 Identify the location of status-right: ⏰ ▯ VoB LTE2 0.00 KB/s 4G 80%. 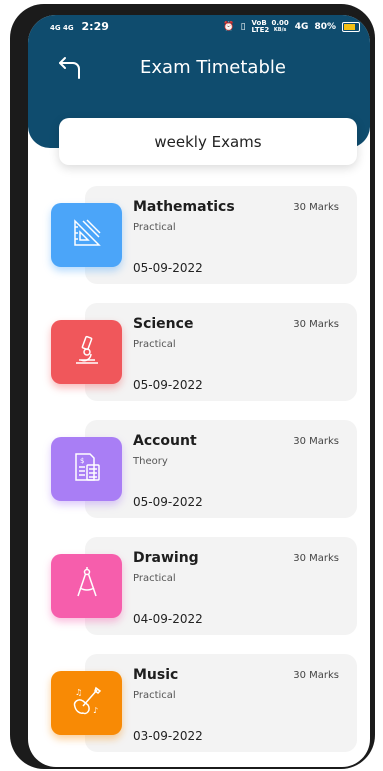
(291, 27).